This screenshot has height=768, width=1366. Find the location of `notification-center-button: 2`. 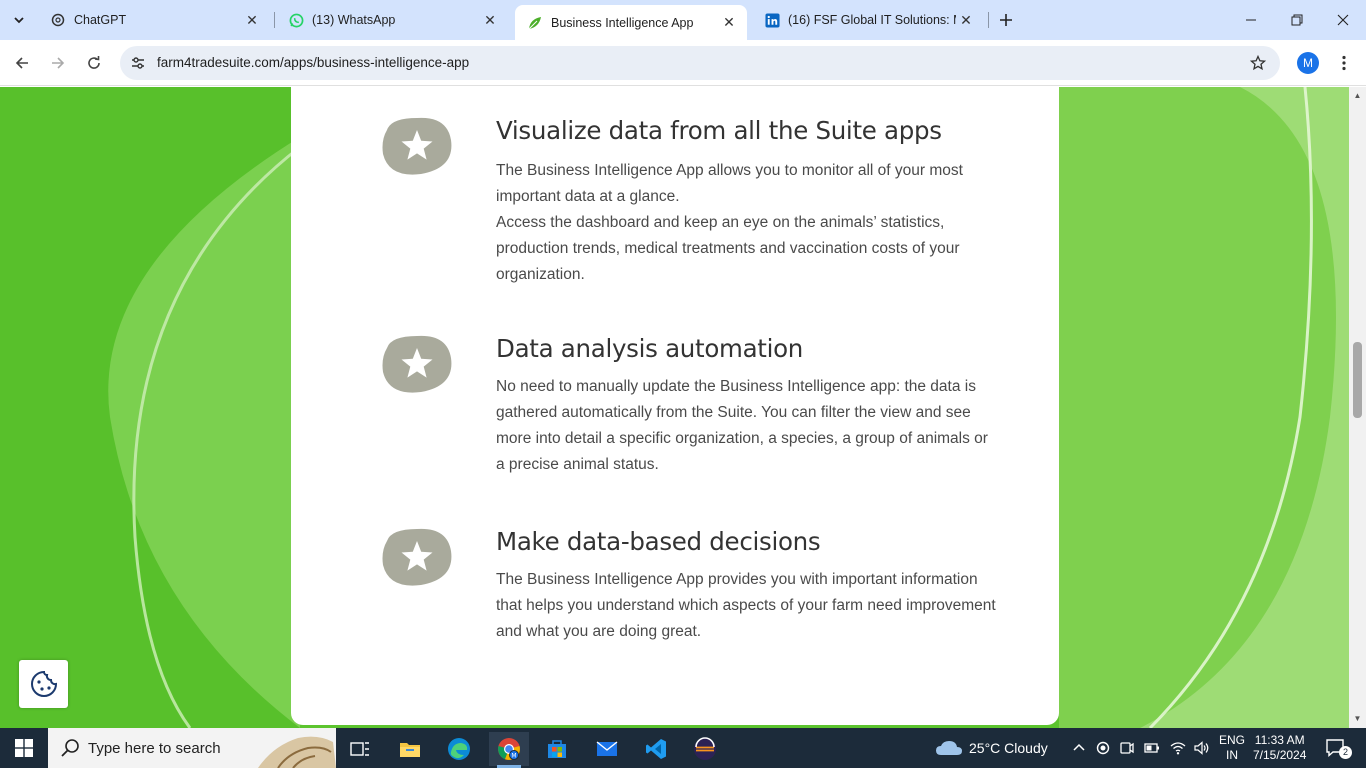

notification-center-button: 2 is located at coordinates (1336, 748).